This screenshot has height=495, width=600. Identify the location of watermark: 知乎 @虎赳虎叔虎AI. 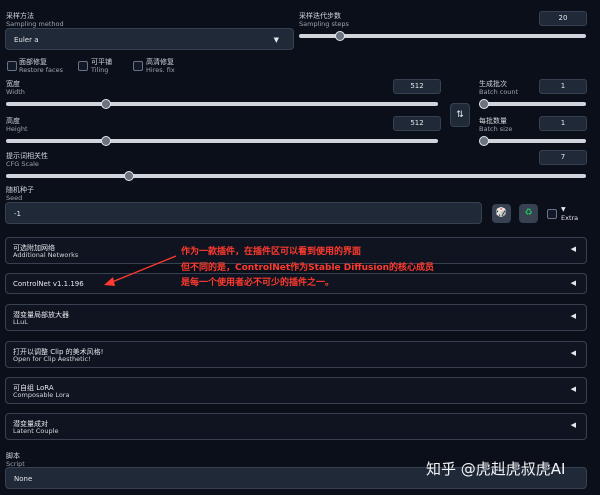
(496, 469).